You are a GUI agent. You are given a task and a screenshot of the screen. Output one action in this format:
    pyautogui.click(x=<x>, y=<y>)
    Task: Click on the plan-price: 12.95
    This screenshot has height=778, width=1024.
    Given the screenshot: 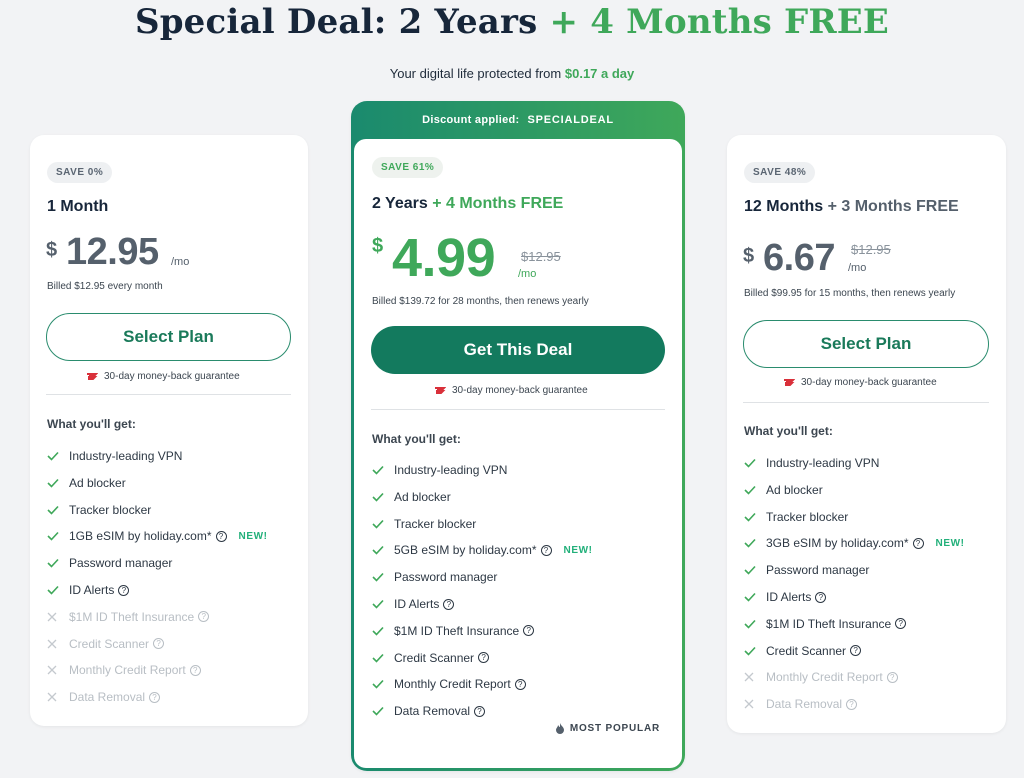 What is the action you would take?
    pyautogui.click(x=112, y=252)
    